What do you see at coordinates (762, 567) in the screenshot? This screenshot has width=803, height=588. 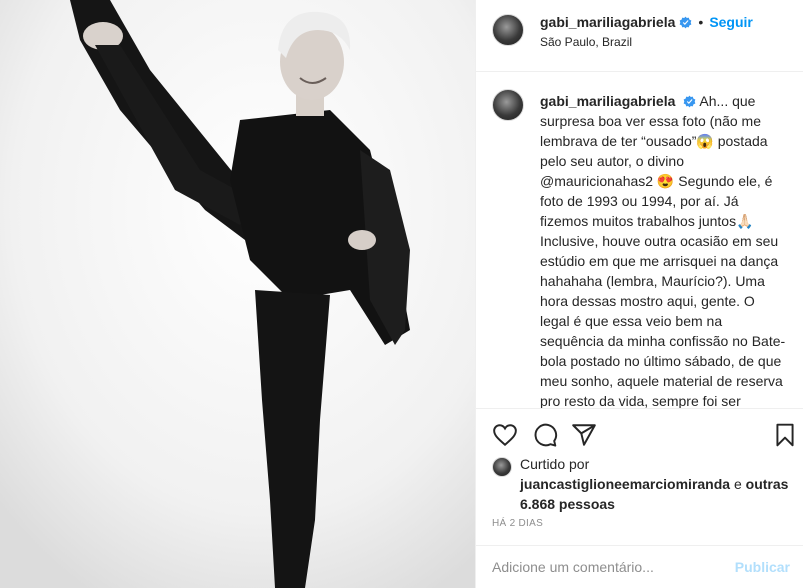 I see `publish-button: Publicar` at bounding box center [762, 567].